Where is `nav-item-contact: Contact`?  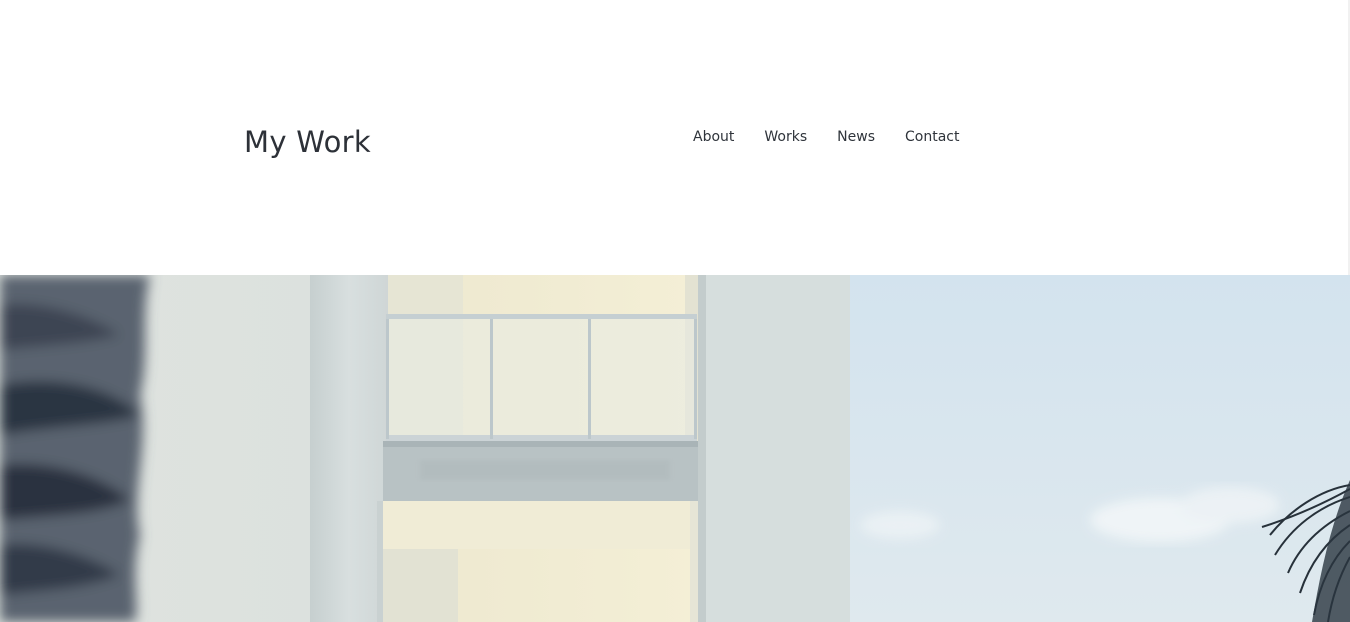 nav-item-contact: Contact is located at coordinates (932, 137).